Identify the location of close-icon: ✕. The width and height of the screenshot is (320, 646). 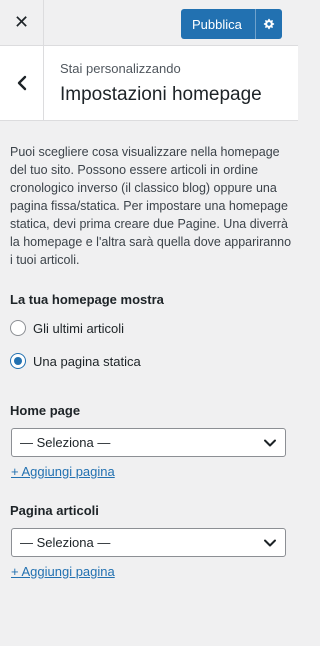
(21, 22).